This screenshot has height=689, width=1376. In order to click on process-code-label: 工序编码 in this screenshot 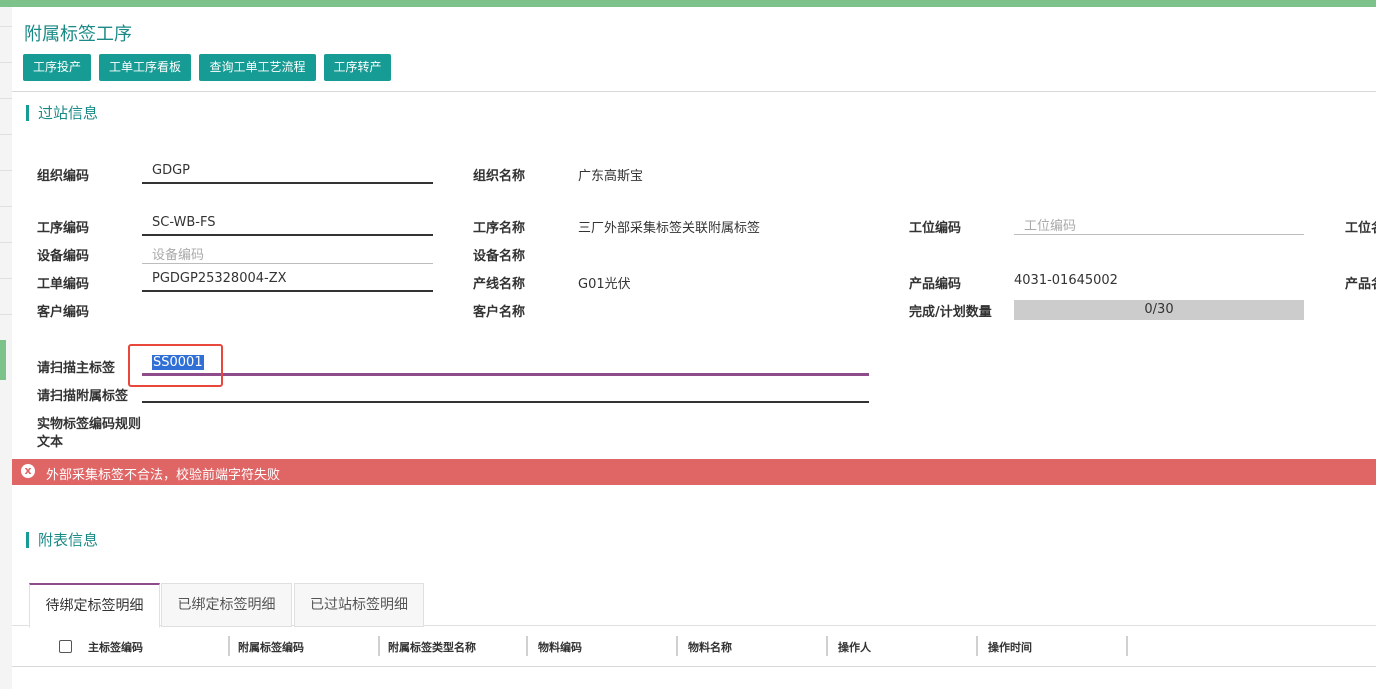, I will do `click(63, 228)`.